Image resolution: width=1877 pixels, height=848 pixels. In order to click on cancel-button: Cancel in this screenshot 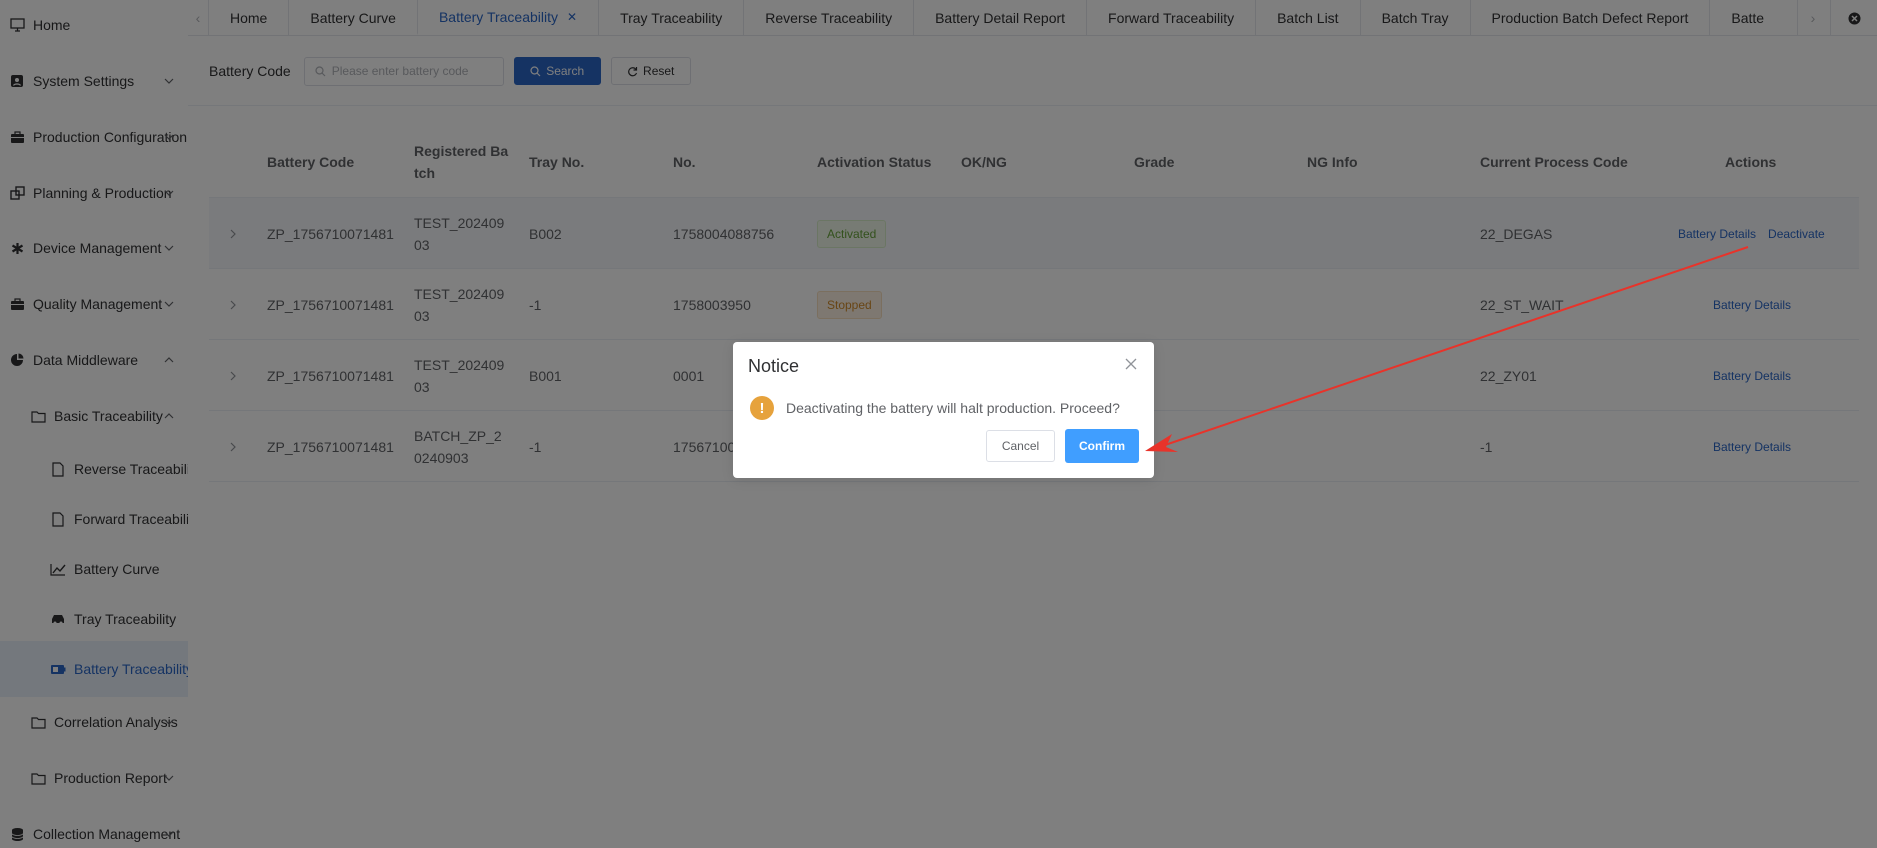, I will do `click(1020, 446)`.